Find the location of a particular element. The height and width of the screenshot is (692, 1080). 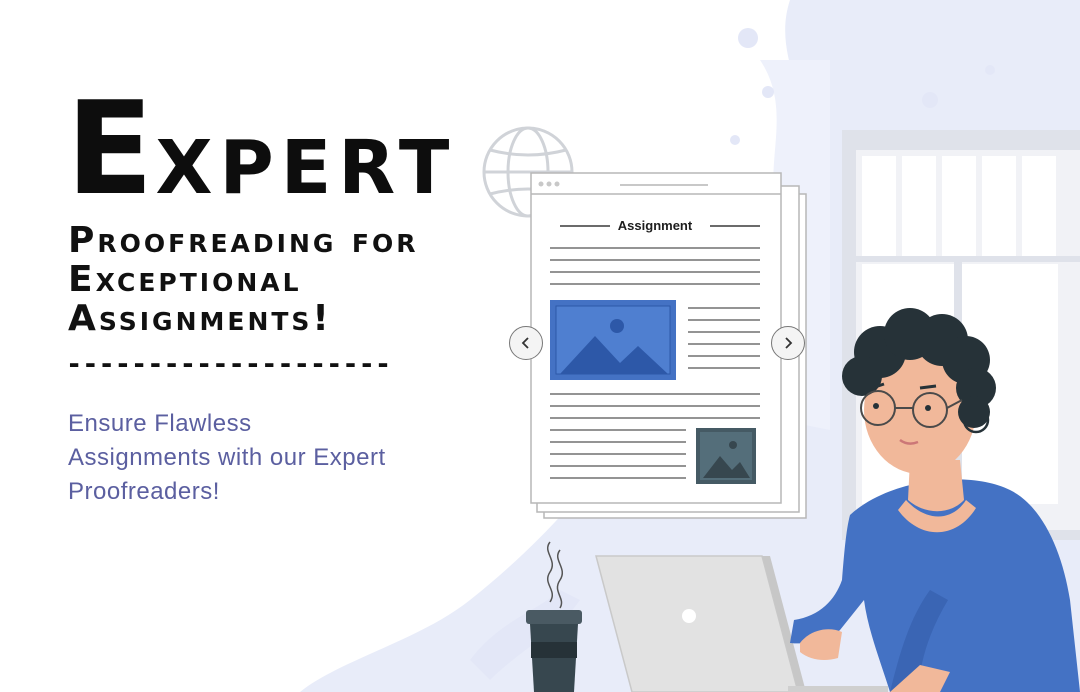

image-icon-small is located at coordinates (726, 456).